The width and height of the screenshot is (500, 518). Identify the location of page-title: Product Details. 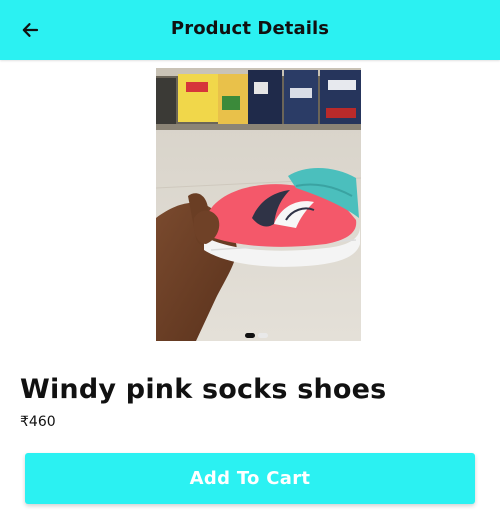
(250, 28).